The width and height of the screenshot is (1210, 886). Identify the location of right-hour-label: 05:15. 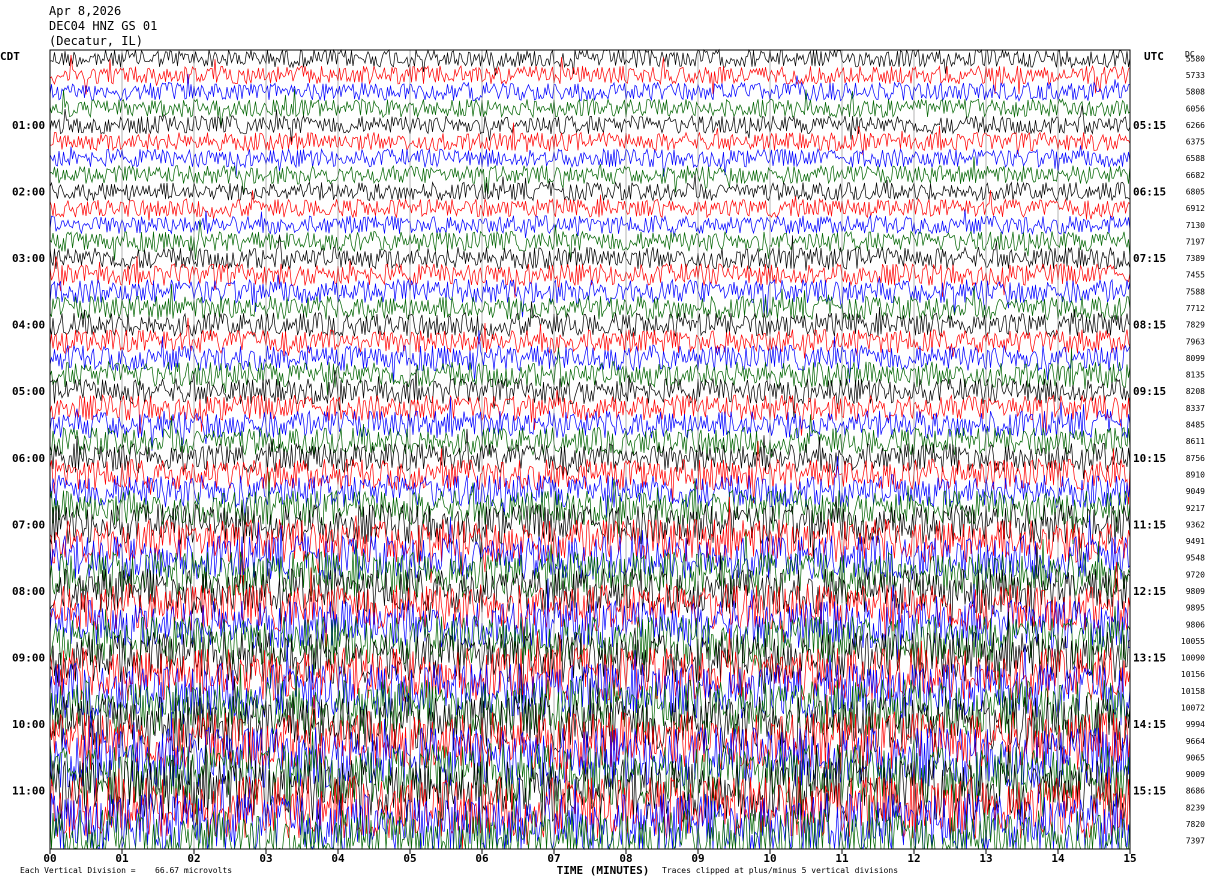
(1149, 125).